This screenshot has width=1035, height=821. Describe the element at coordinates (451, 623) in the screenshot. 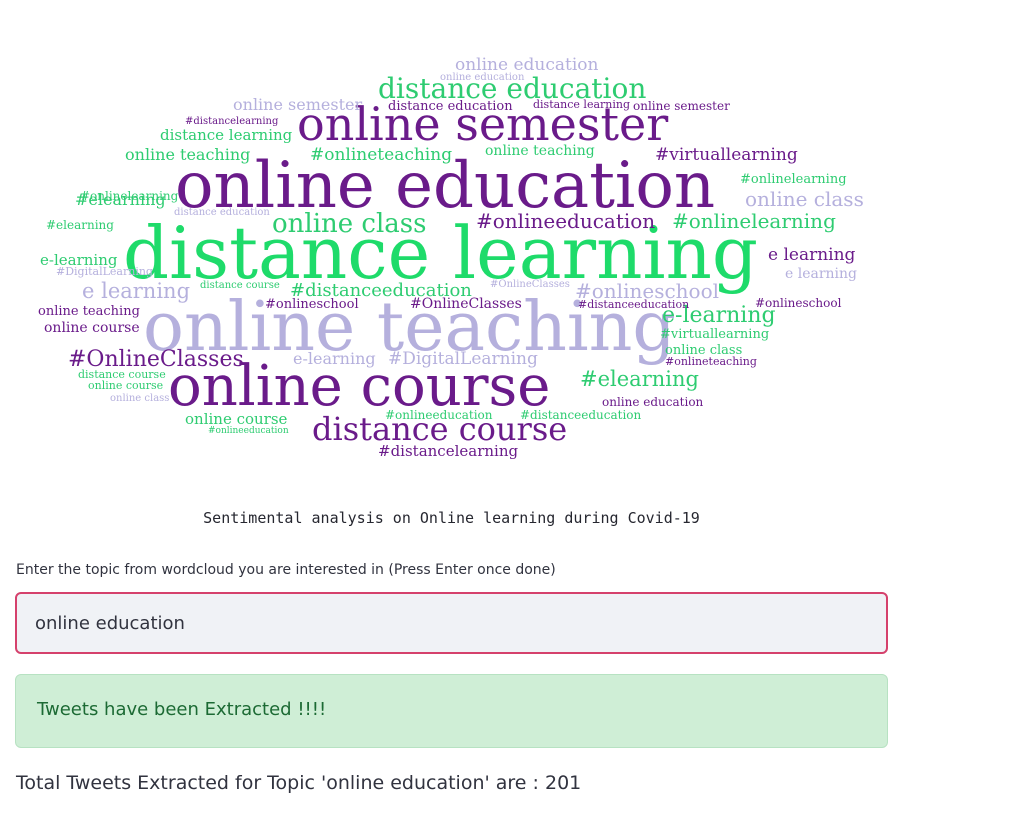

I see `topic-input` at that location.